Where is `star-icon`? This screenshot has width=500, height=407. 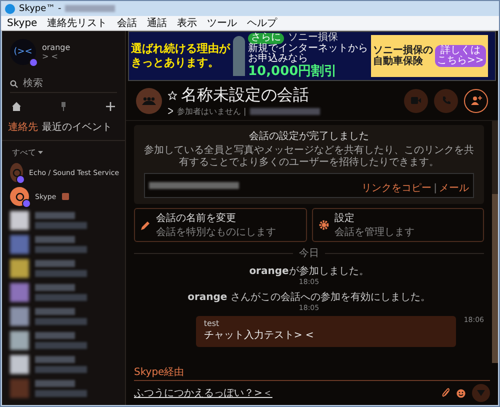 star-icon is located at coordinates (172, 95).